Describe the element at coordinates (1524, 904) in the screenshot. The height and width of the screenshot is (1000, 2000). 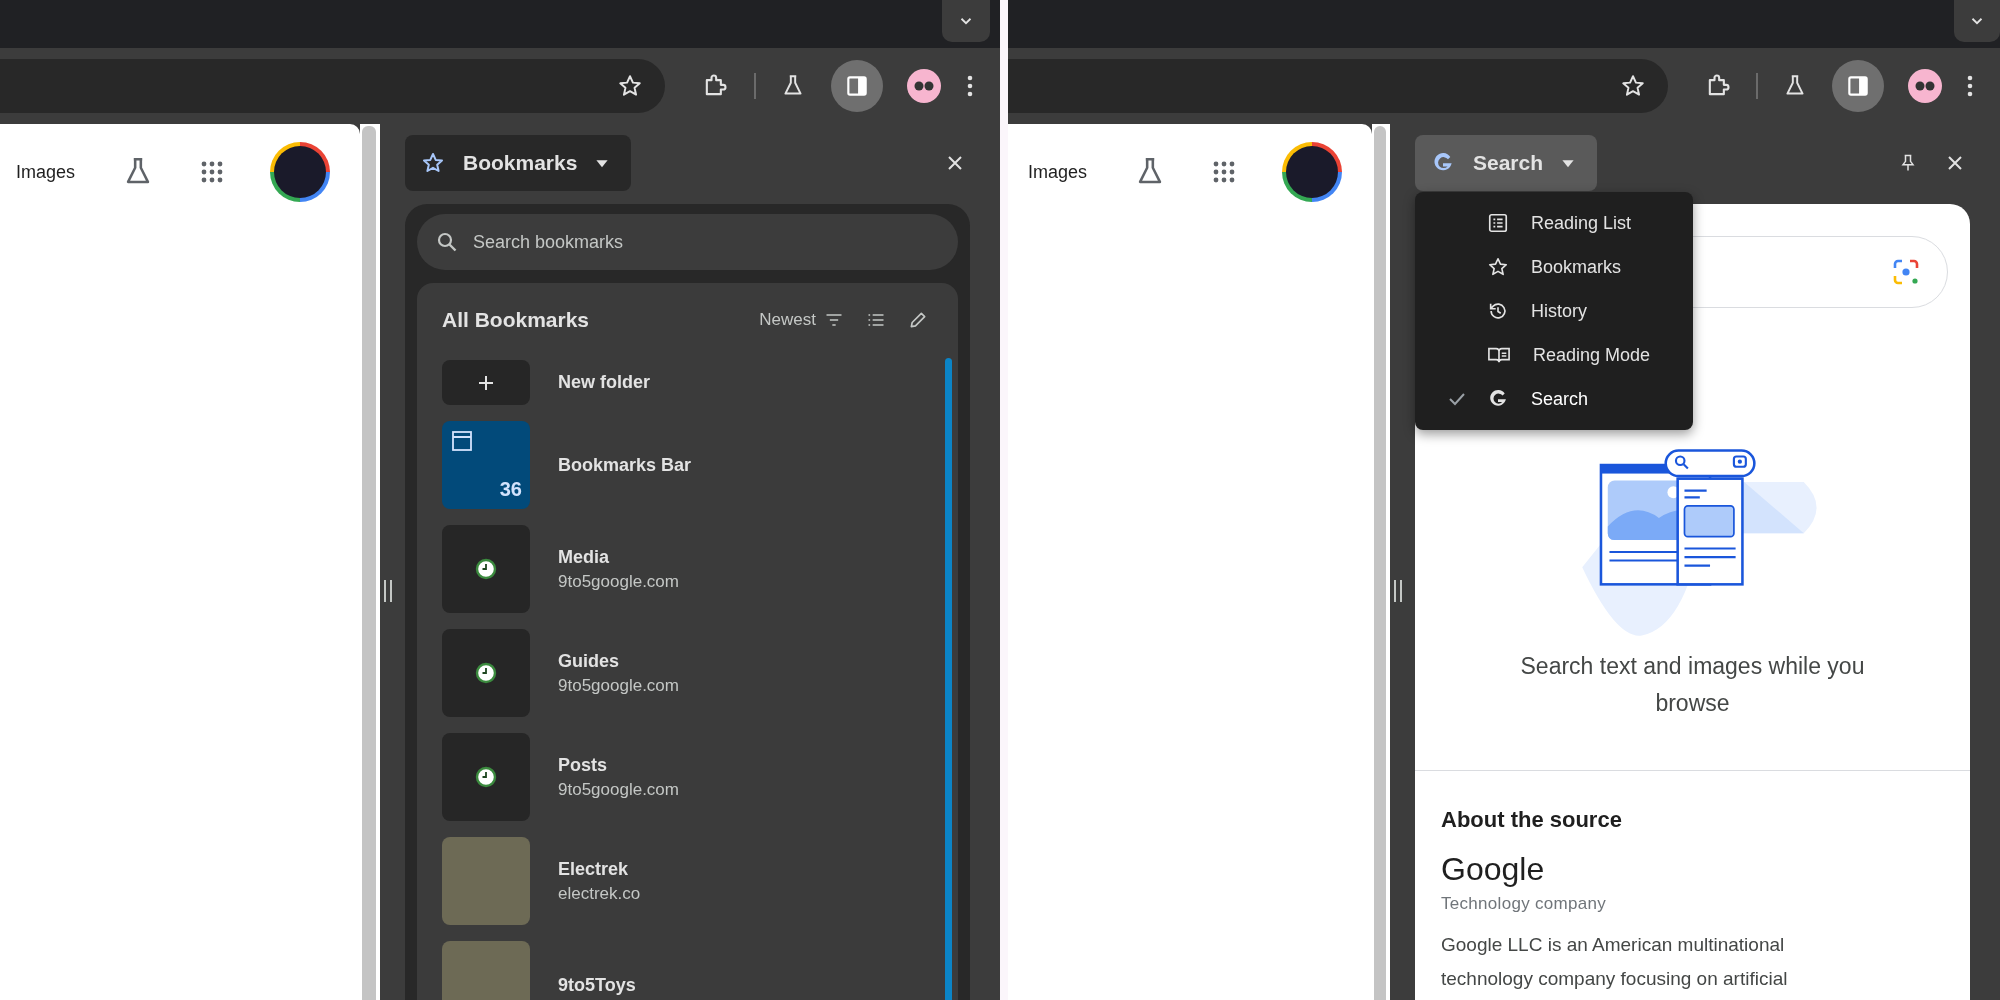
I see `source-subtitle: Technology company` at that location.